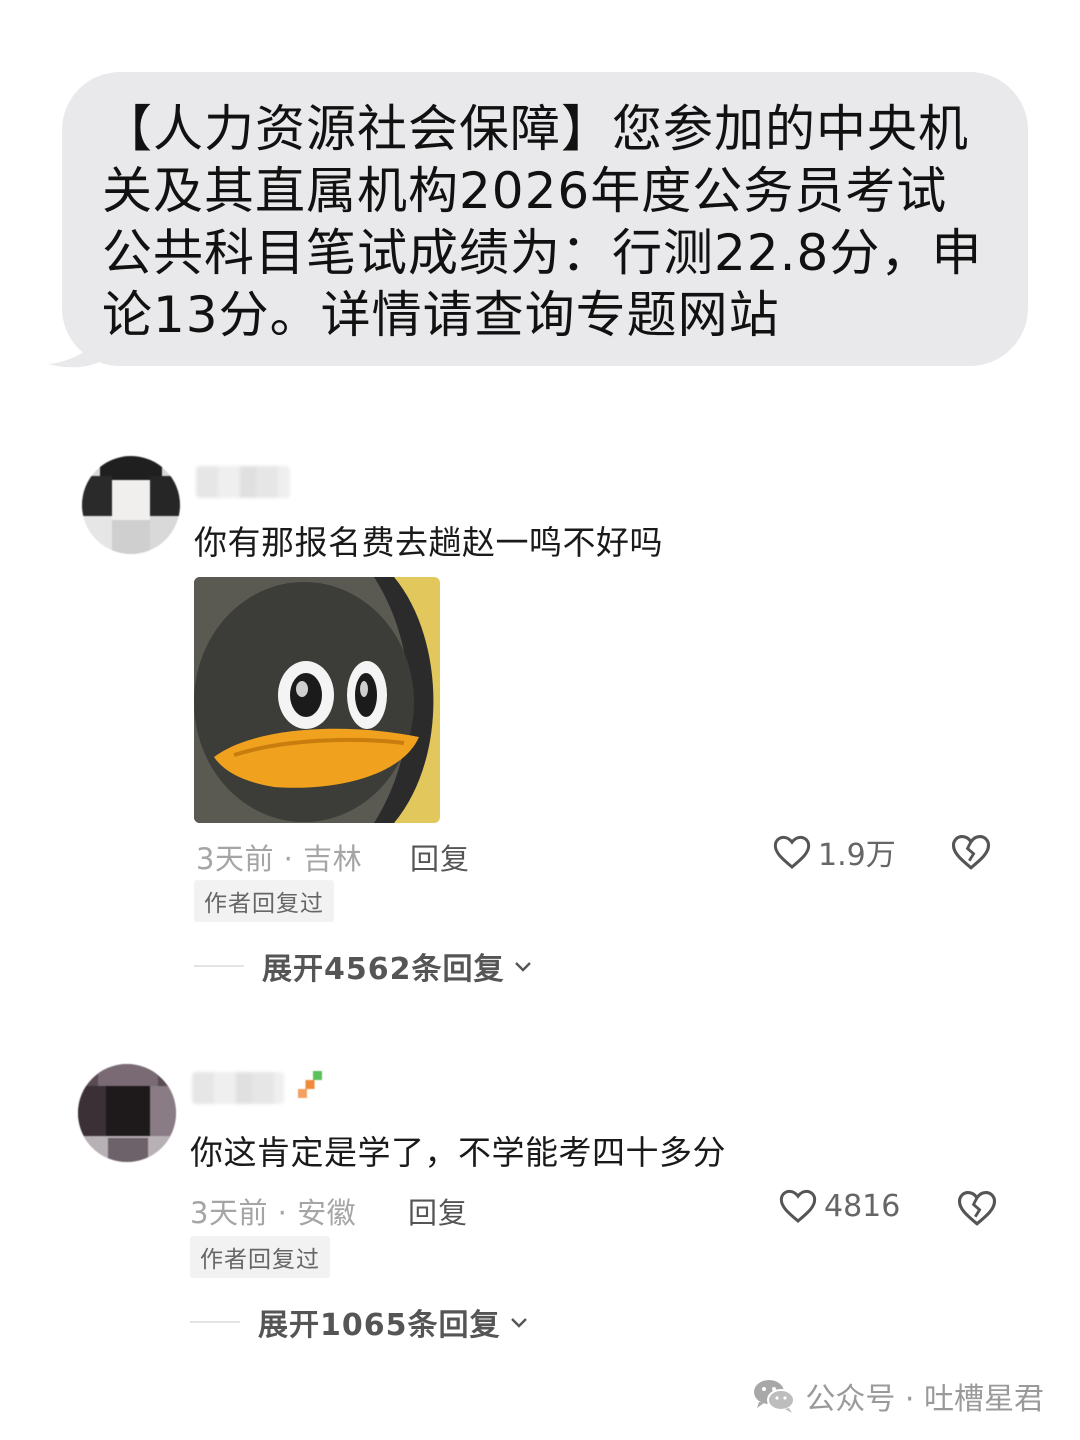  What do you see at coordinates (379, 1325) in the screenshot?
I see `expand-replies-label: 展开1065条回复` at bounding box center [379, 1325].